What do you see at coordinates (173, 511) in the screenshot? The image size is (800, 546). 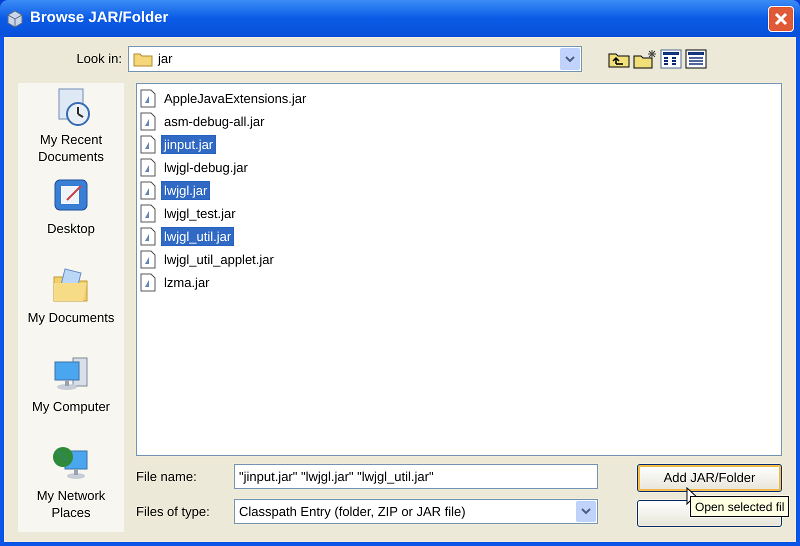 I see `file-type-label: Files of type:` at bounding box center [173, 511].